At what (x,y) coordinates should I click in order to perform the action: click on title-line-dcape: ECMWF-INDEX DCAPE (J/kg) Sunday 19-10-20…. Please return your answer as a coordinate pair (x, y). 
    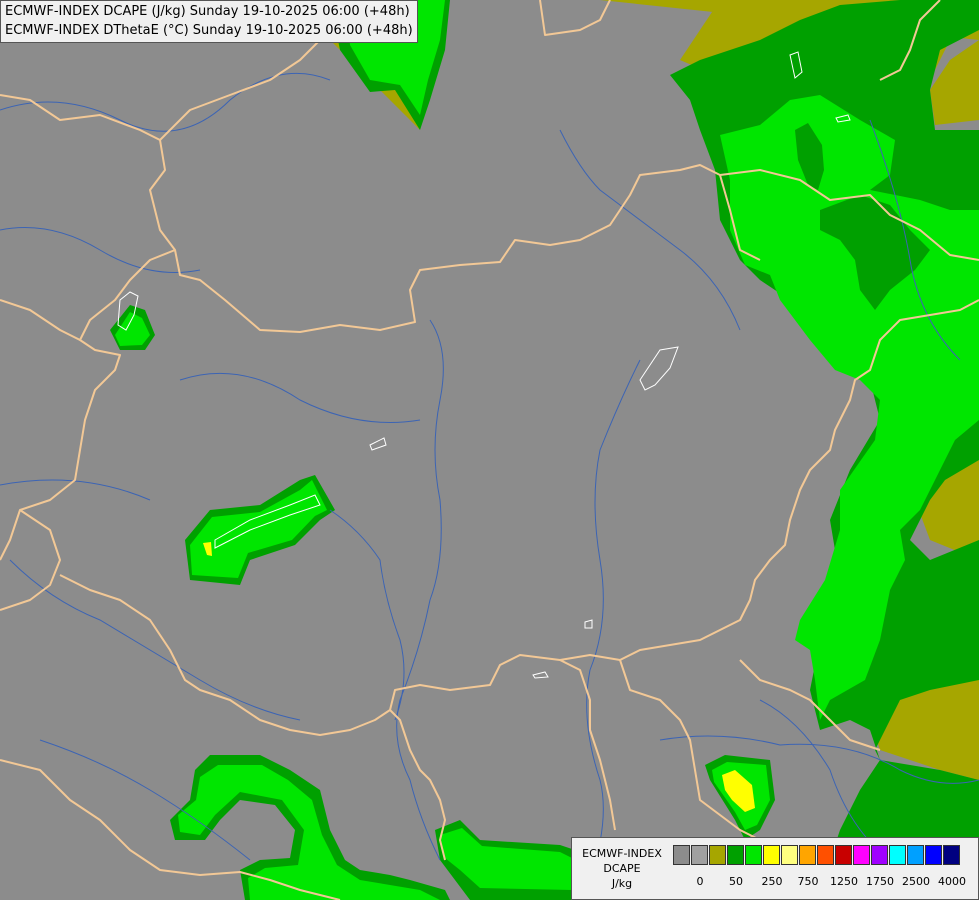
    Looking at the image, I should click on (207, 11).